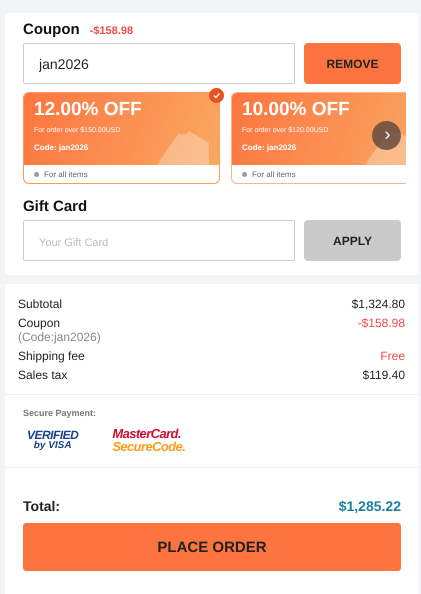 This screenshot has width=421, height=594. I want to click on total-label: Total:, so click(41, 506).